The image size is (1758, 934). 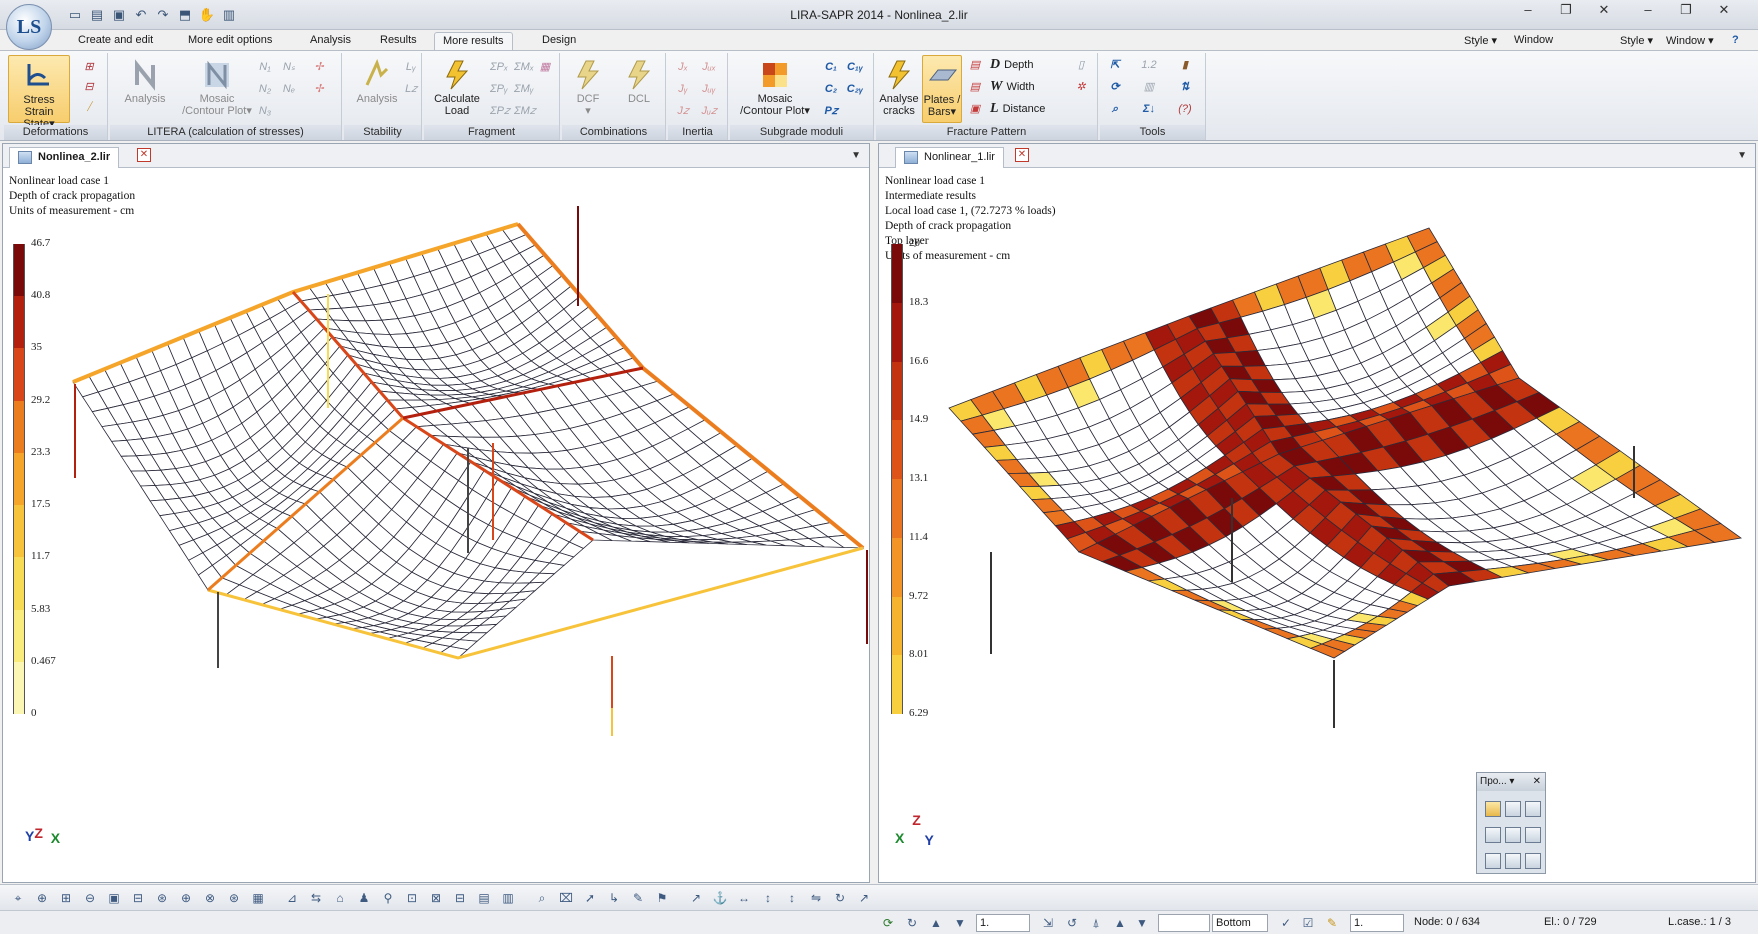 I want to click on swap-icon: ⇋, so click(x=816, y=898).